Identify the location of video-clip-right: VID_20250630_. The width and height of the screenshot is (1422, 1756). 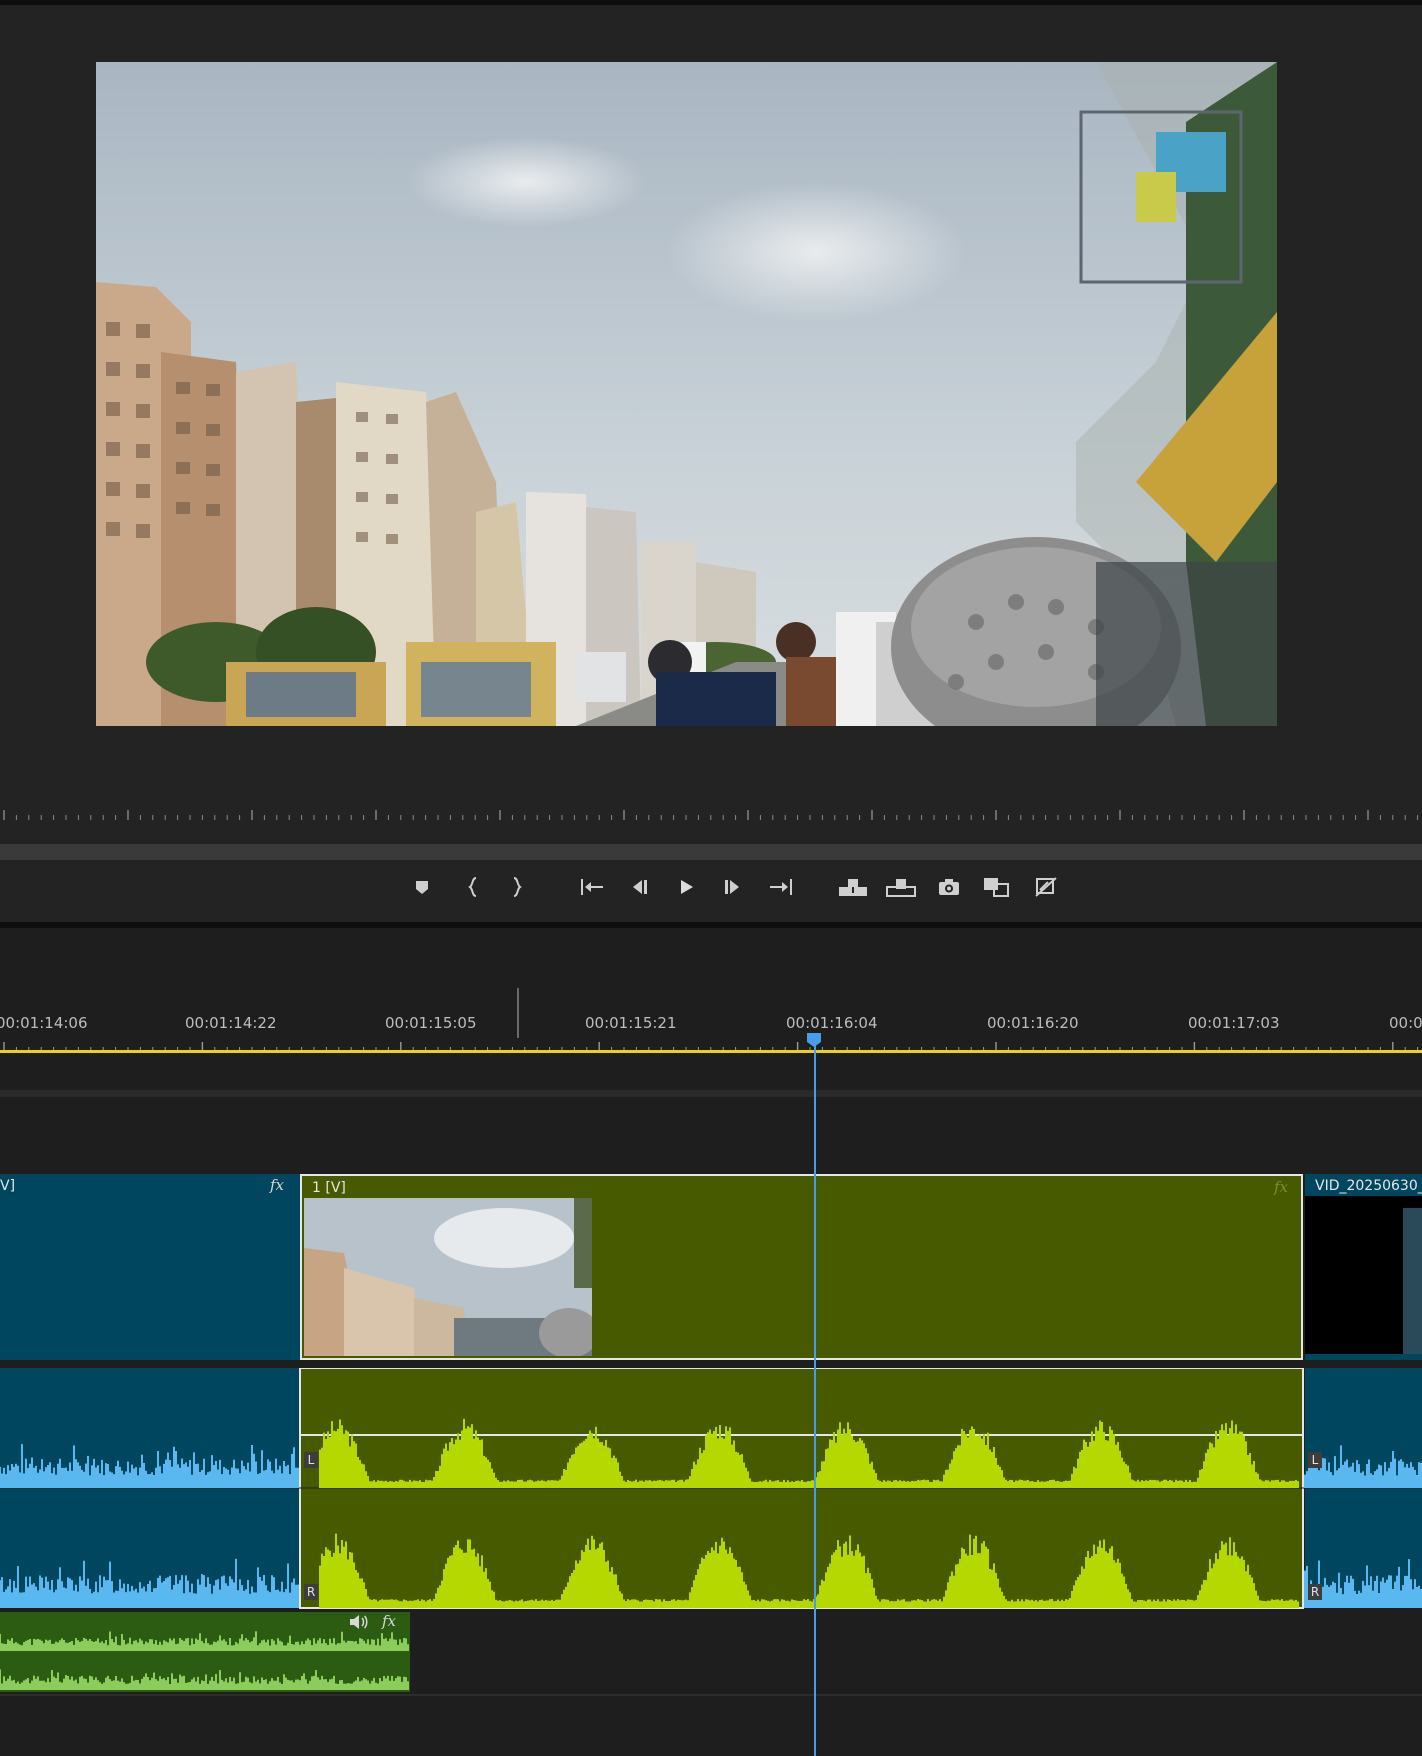
(1363, 1267).